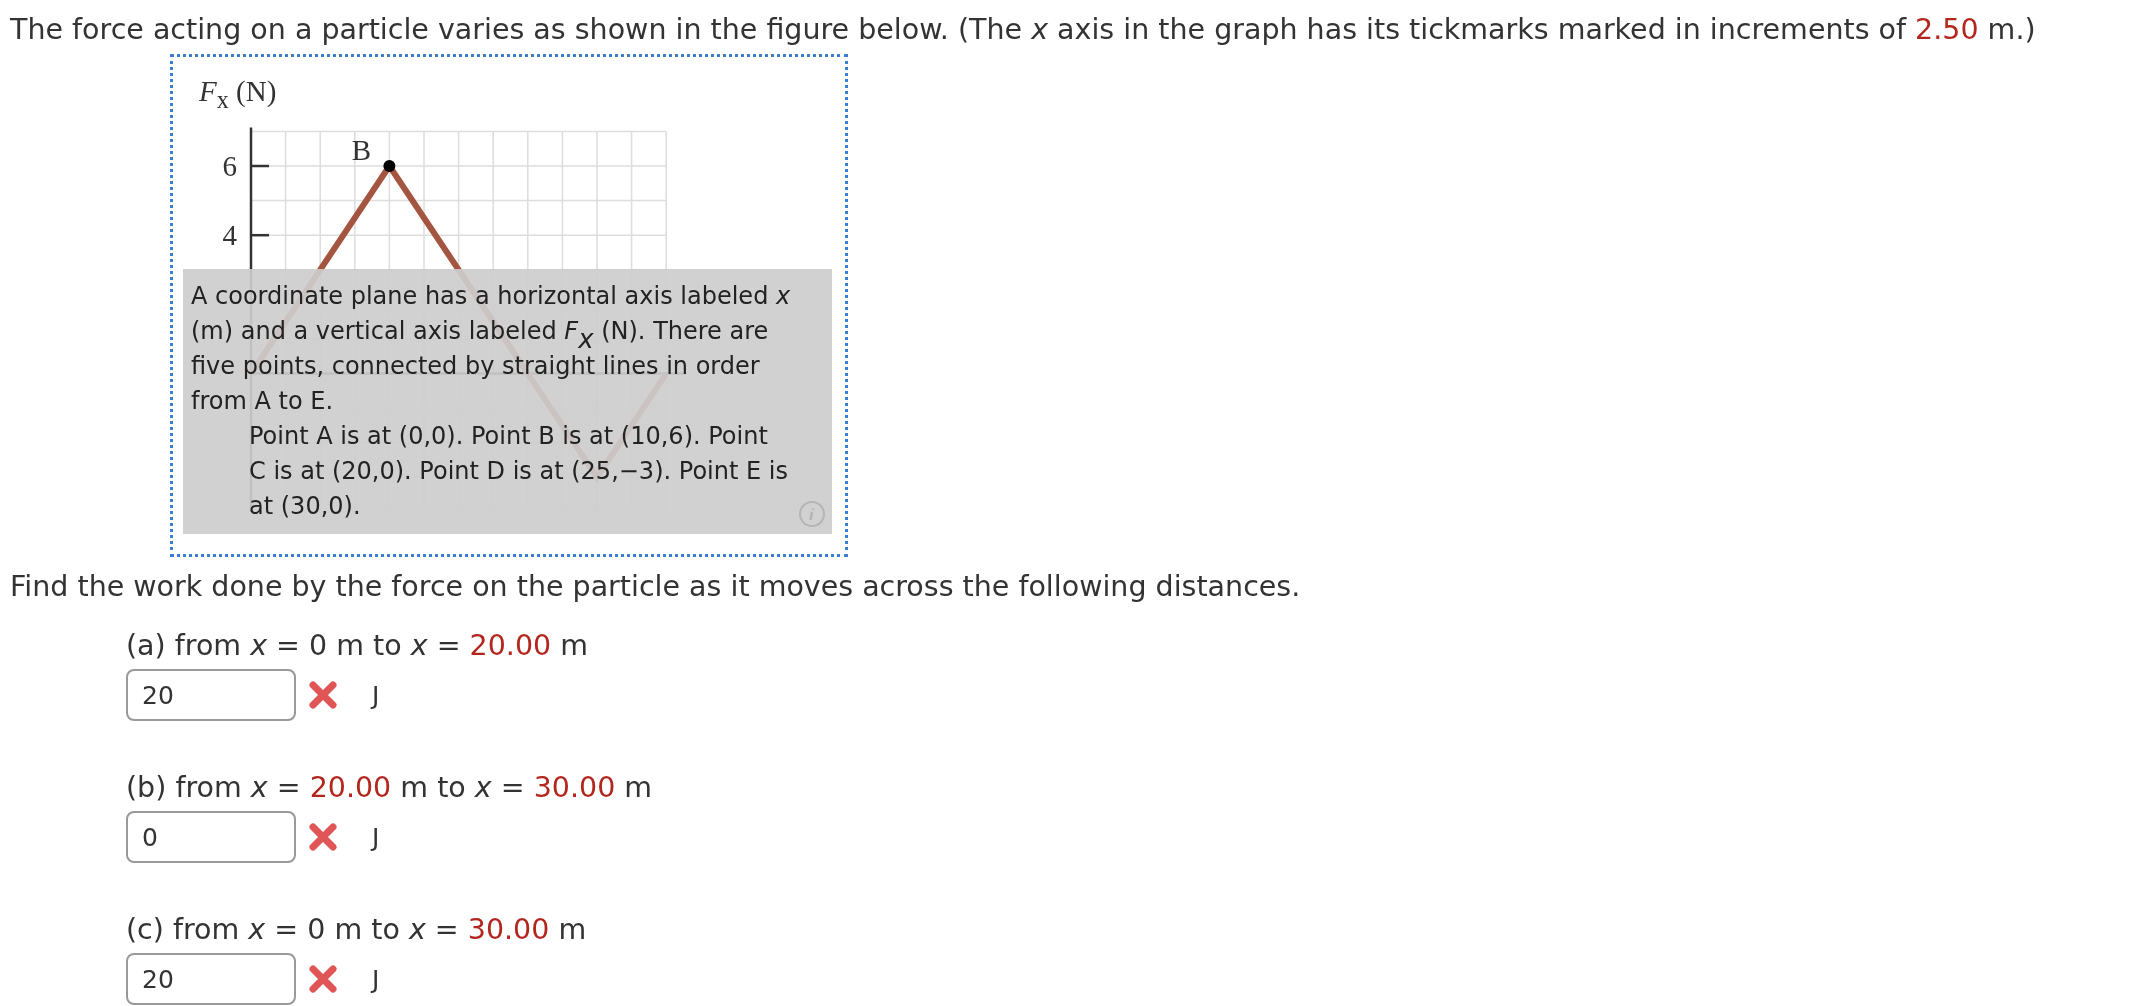 This screenshot has width=2131, height=1006. Describe the element at coordinates (389, 788) in the screenshot. I see `question-label: (b) from x = 20.00 m to x = 30.00 m` at that location.